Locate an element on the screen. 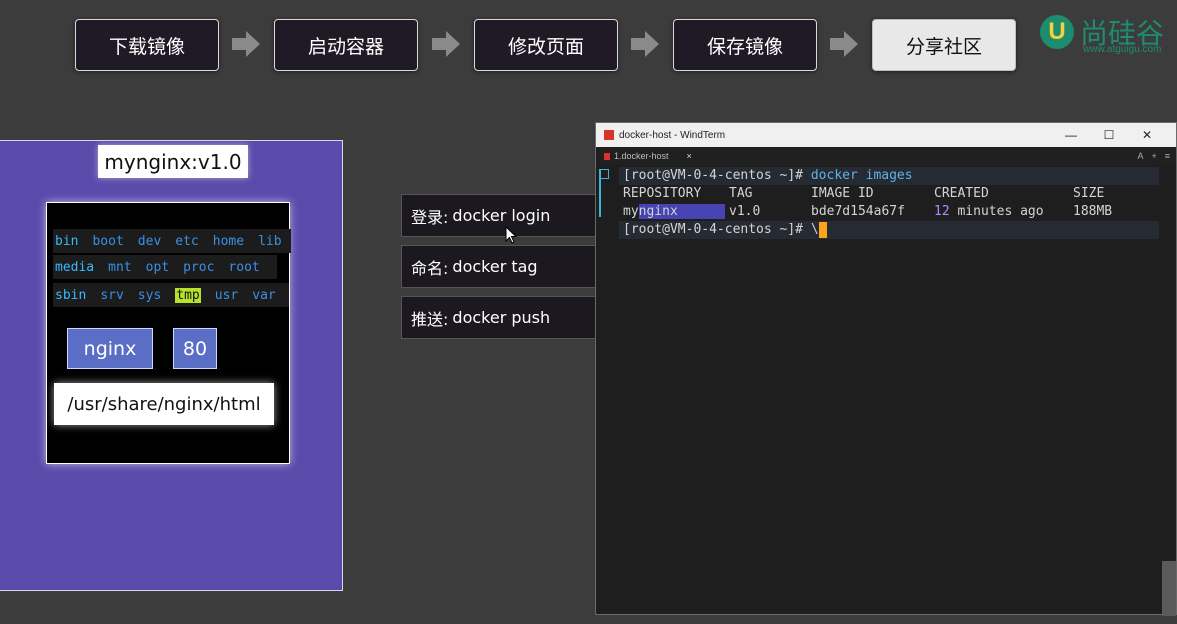  dir-item: home is located at coordinates (228, 241).